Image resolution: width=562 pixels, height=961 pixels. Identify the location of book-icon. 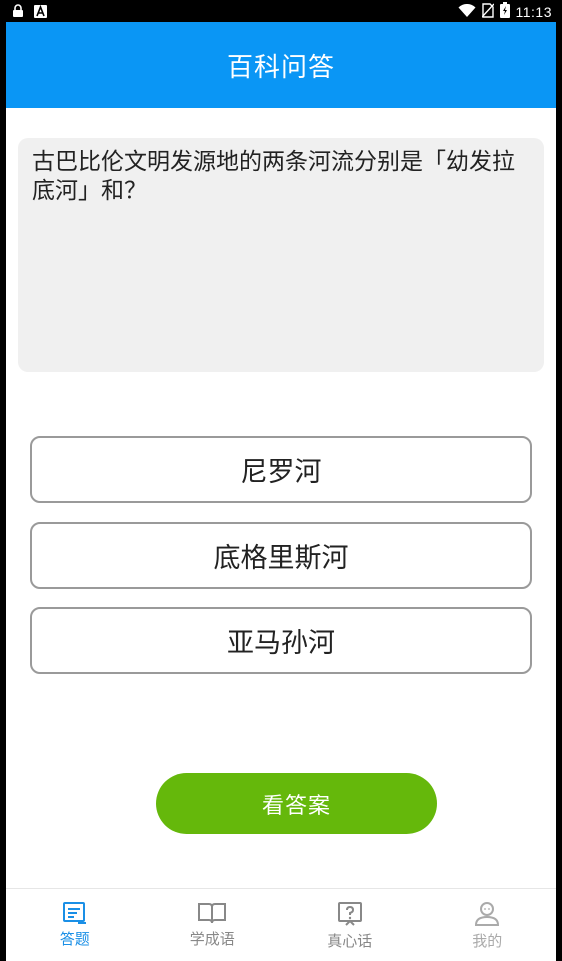
(212, 913).